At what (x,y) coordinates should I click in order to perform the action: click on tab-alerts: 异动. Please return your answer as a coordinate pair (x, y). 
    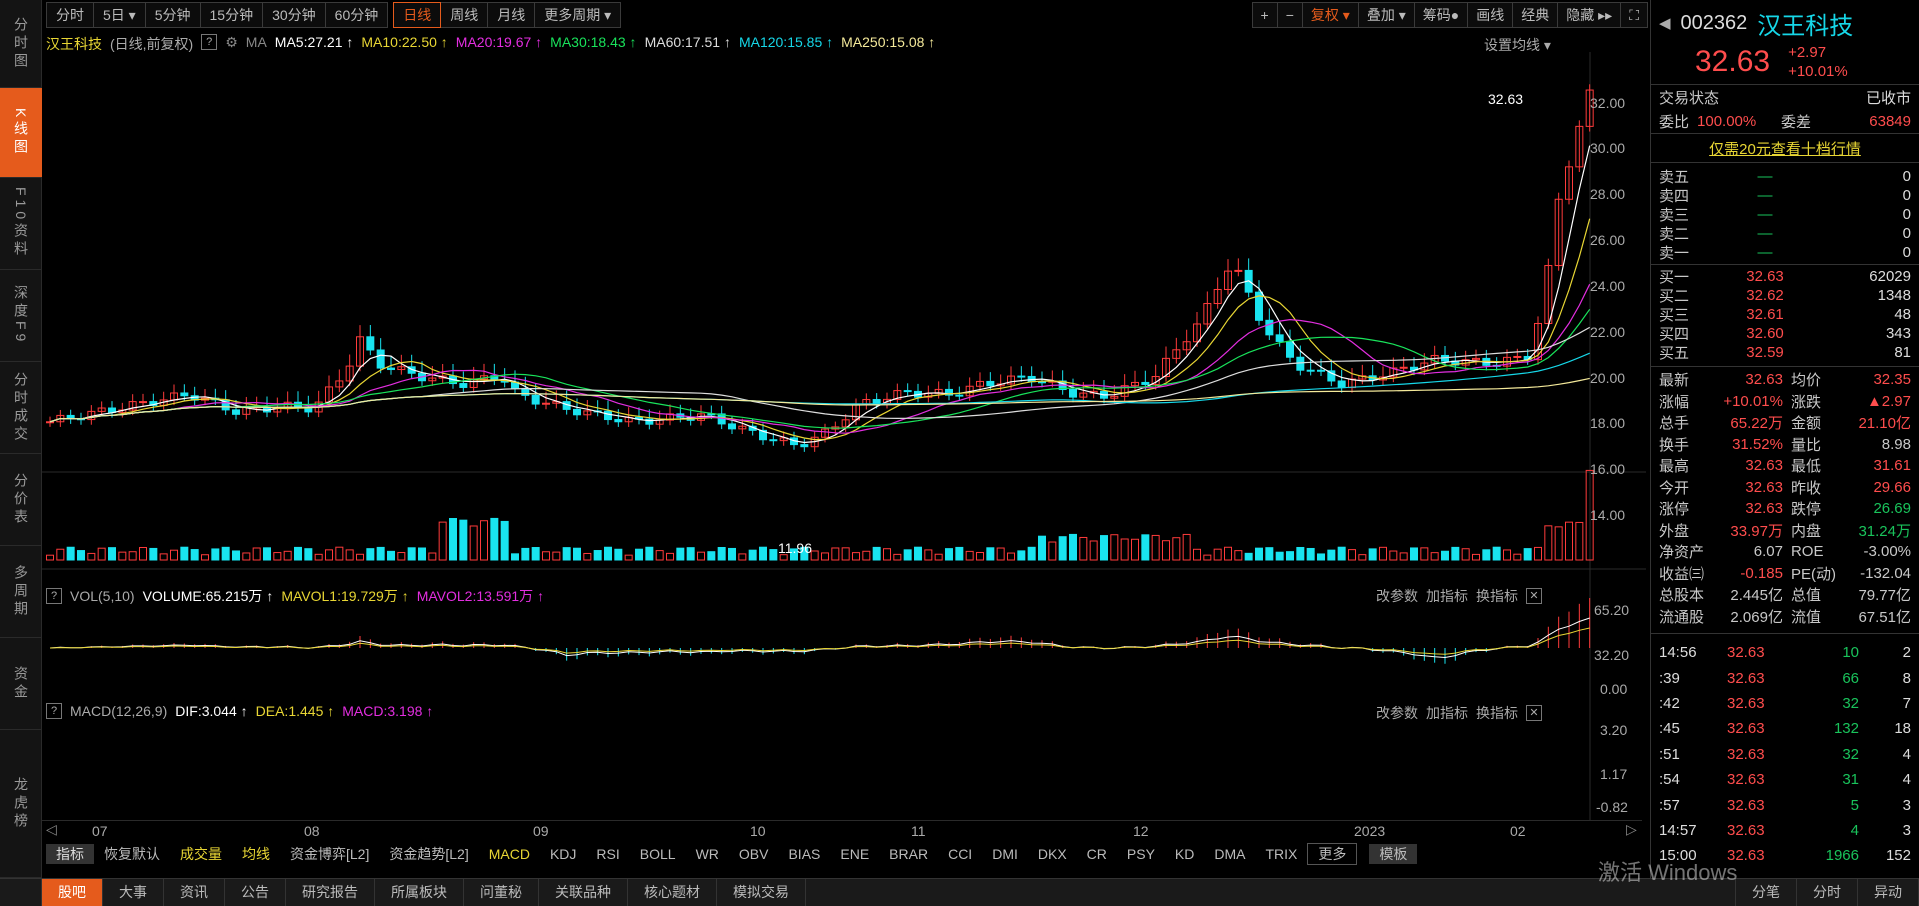
    Looking at the image, I should click on (1888, 892).